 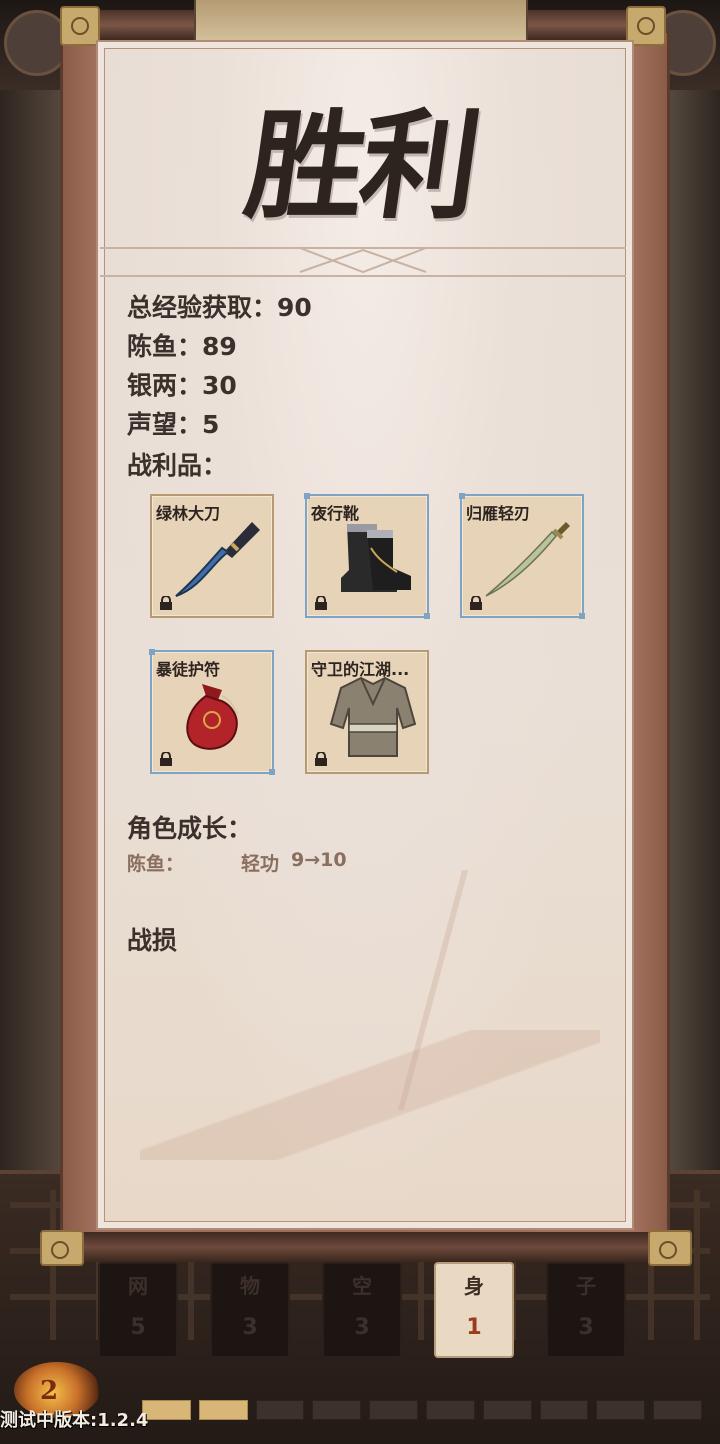 I want to click on attribute-name: 身, so click(x=474, y=1286).